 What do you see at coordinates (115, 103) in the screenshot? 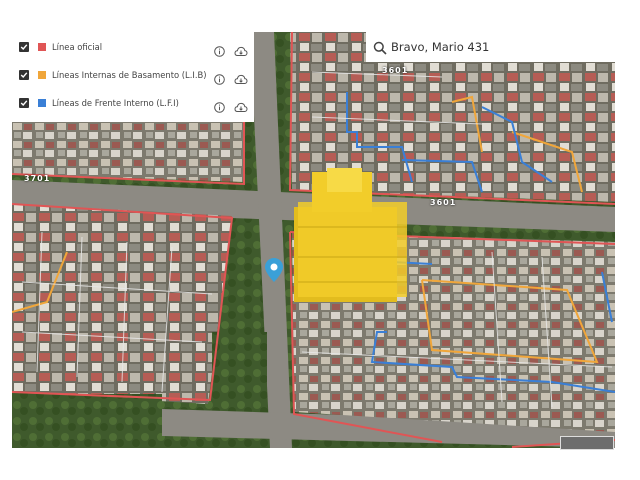
I see `layer-label: Líneas de Frente Interno (L.F.I)` at bounding box center [115, 103].